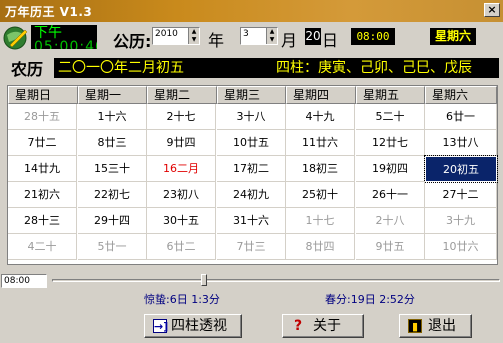 This screenshot has height=343, width=503. Describe the element at coordinates (390, 169) in the screenshot. I see `day-cell: 19初四` at that location.